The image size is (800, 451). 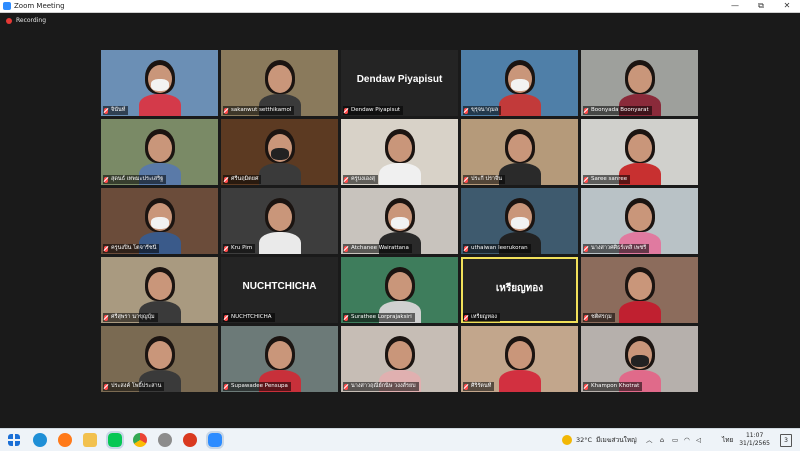 I want to click on notification-center-icon: 3, so click(x=786, y=440).